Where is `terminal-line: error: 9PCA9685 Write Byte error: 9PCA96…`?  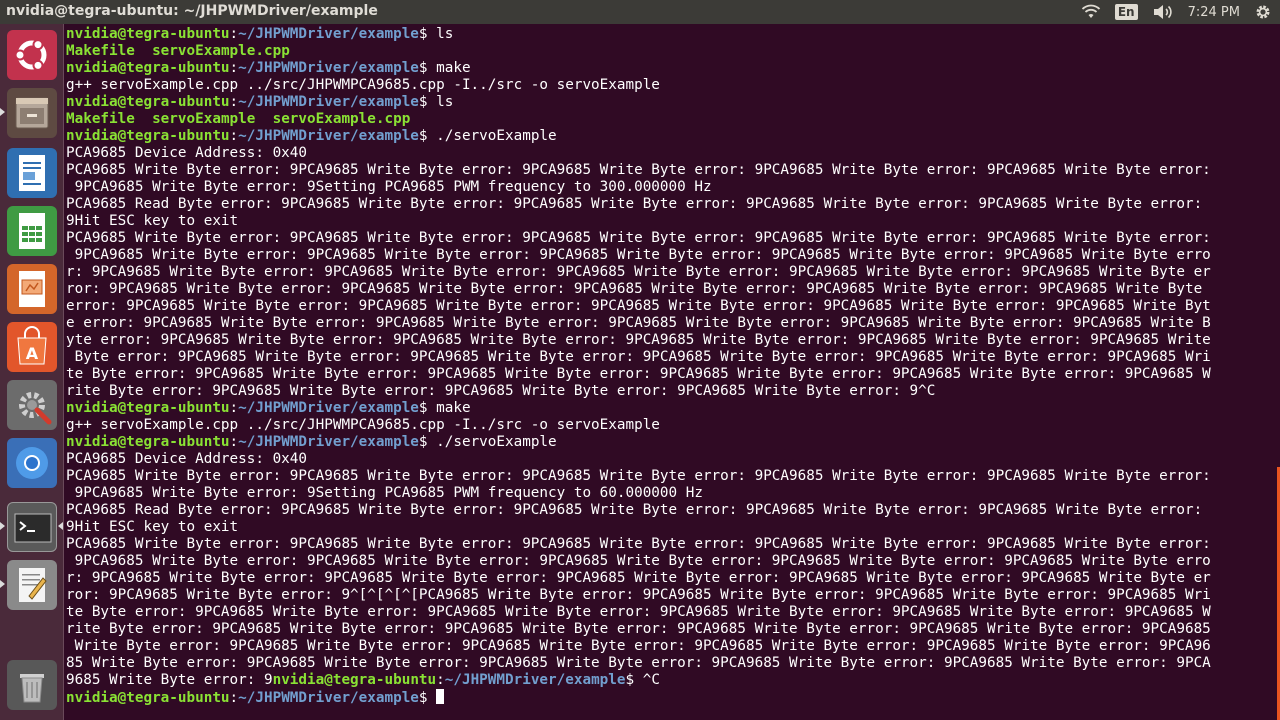 terminal-line: error: 9PCA9685 Write Byte error: 9PCA96… is located at coordinates (666, 306).